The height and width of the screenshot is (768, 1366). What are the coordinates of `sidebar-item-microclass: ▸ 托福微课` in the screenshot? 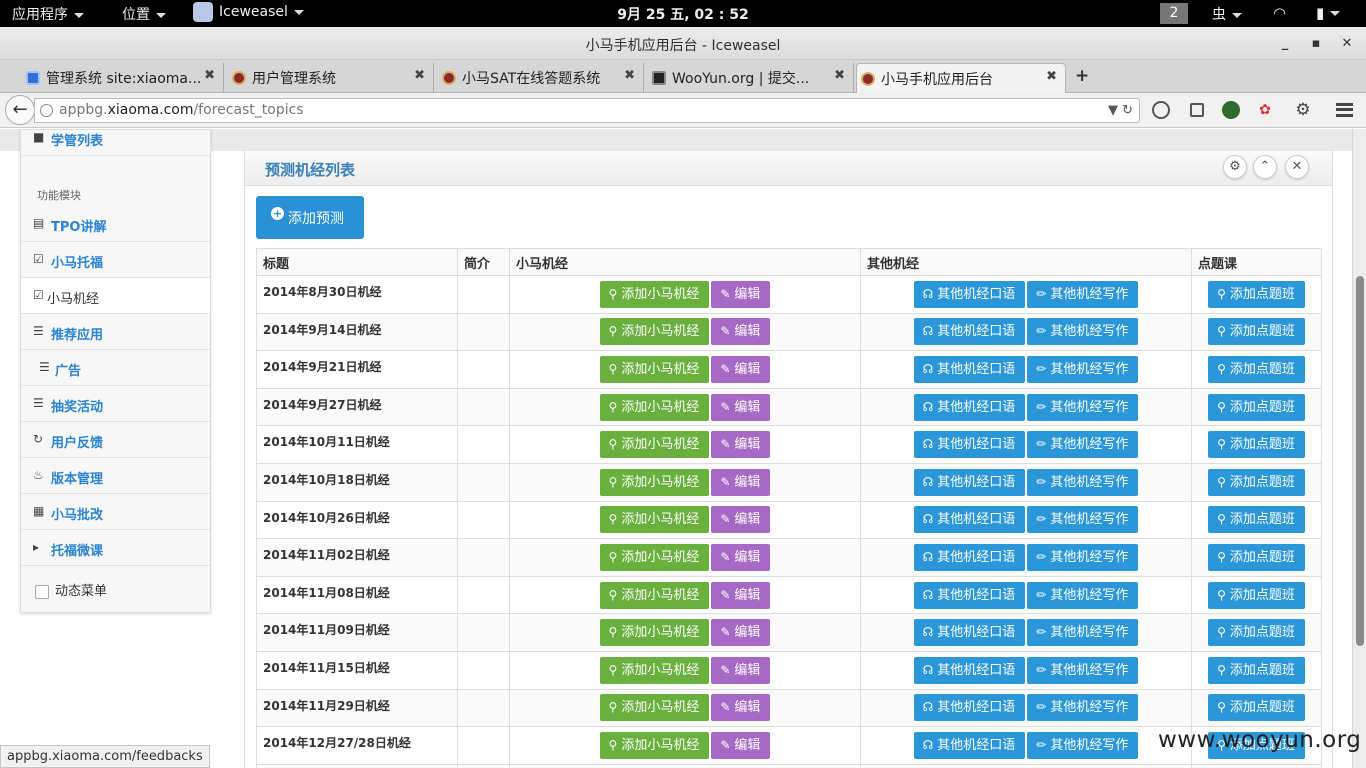 It's located at (115, 548).